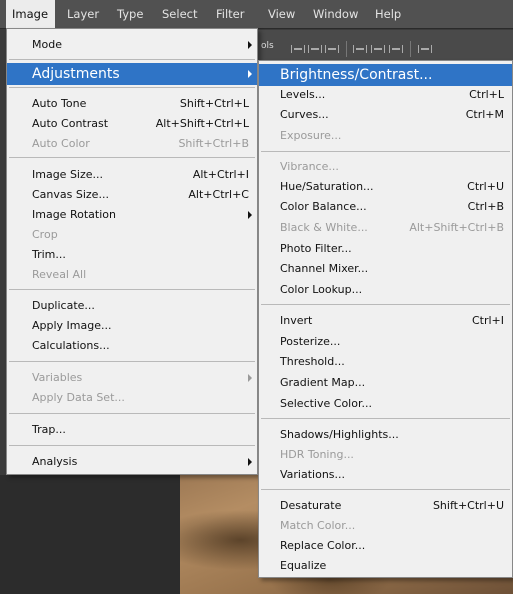 This screenshot has width=513, height=594. What do you see at coordinates (267, 46) in the screenshot?
I see `options-bar-label: ols` at bounding box center [267, 46].